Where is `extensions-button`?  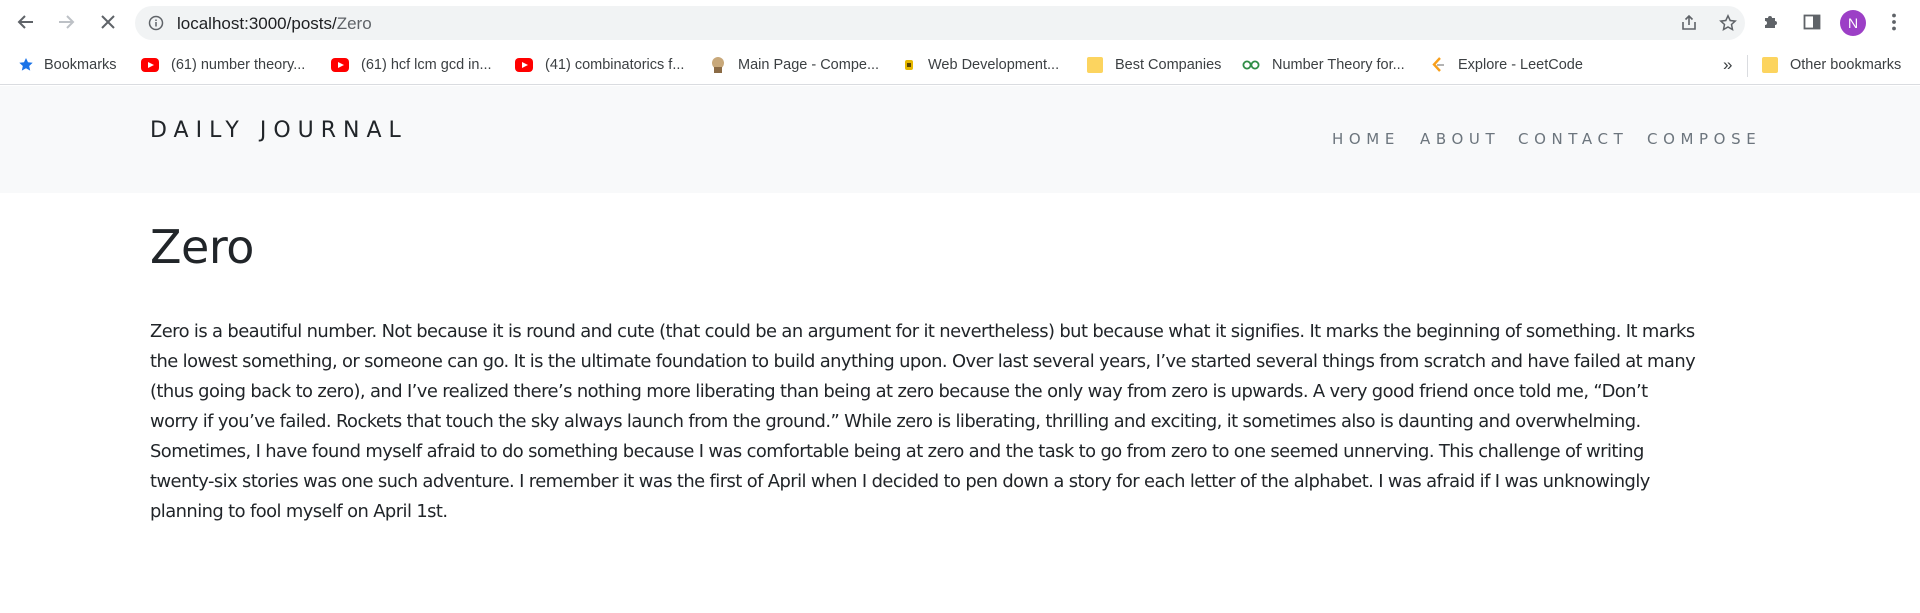
extensions-button is located at coordinates (1771, 22).